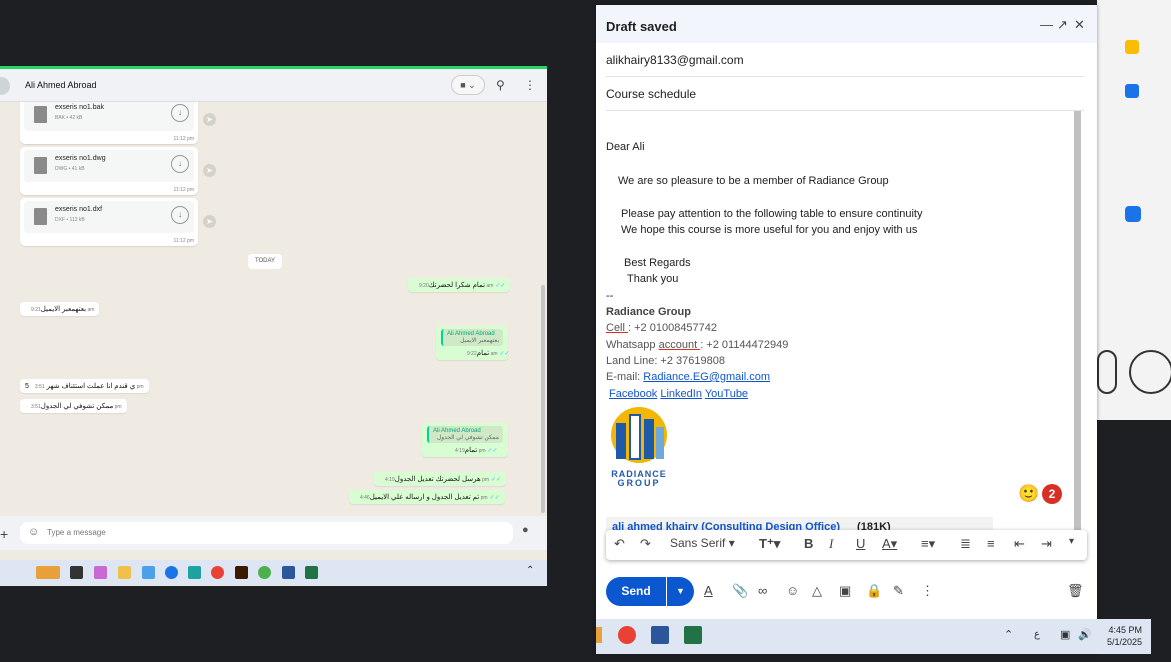 This screenshot has height=662, width=1171. Describe the element at coordinates (500, 85) in the screenshot. I see `search-icon: ⚲` at that location.